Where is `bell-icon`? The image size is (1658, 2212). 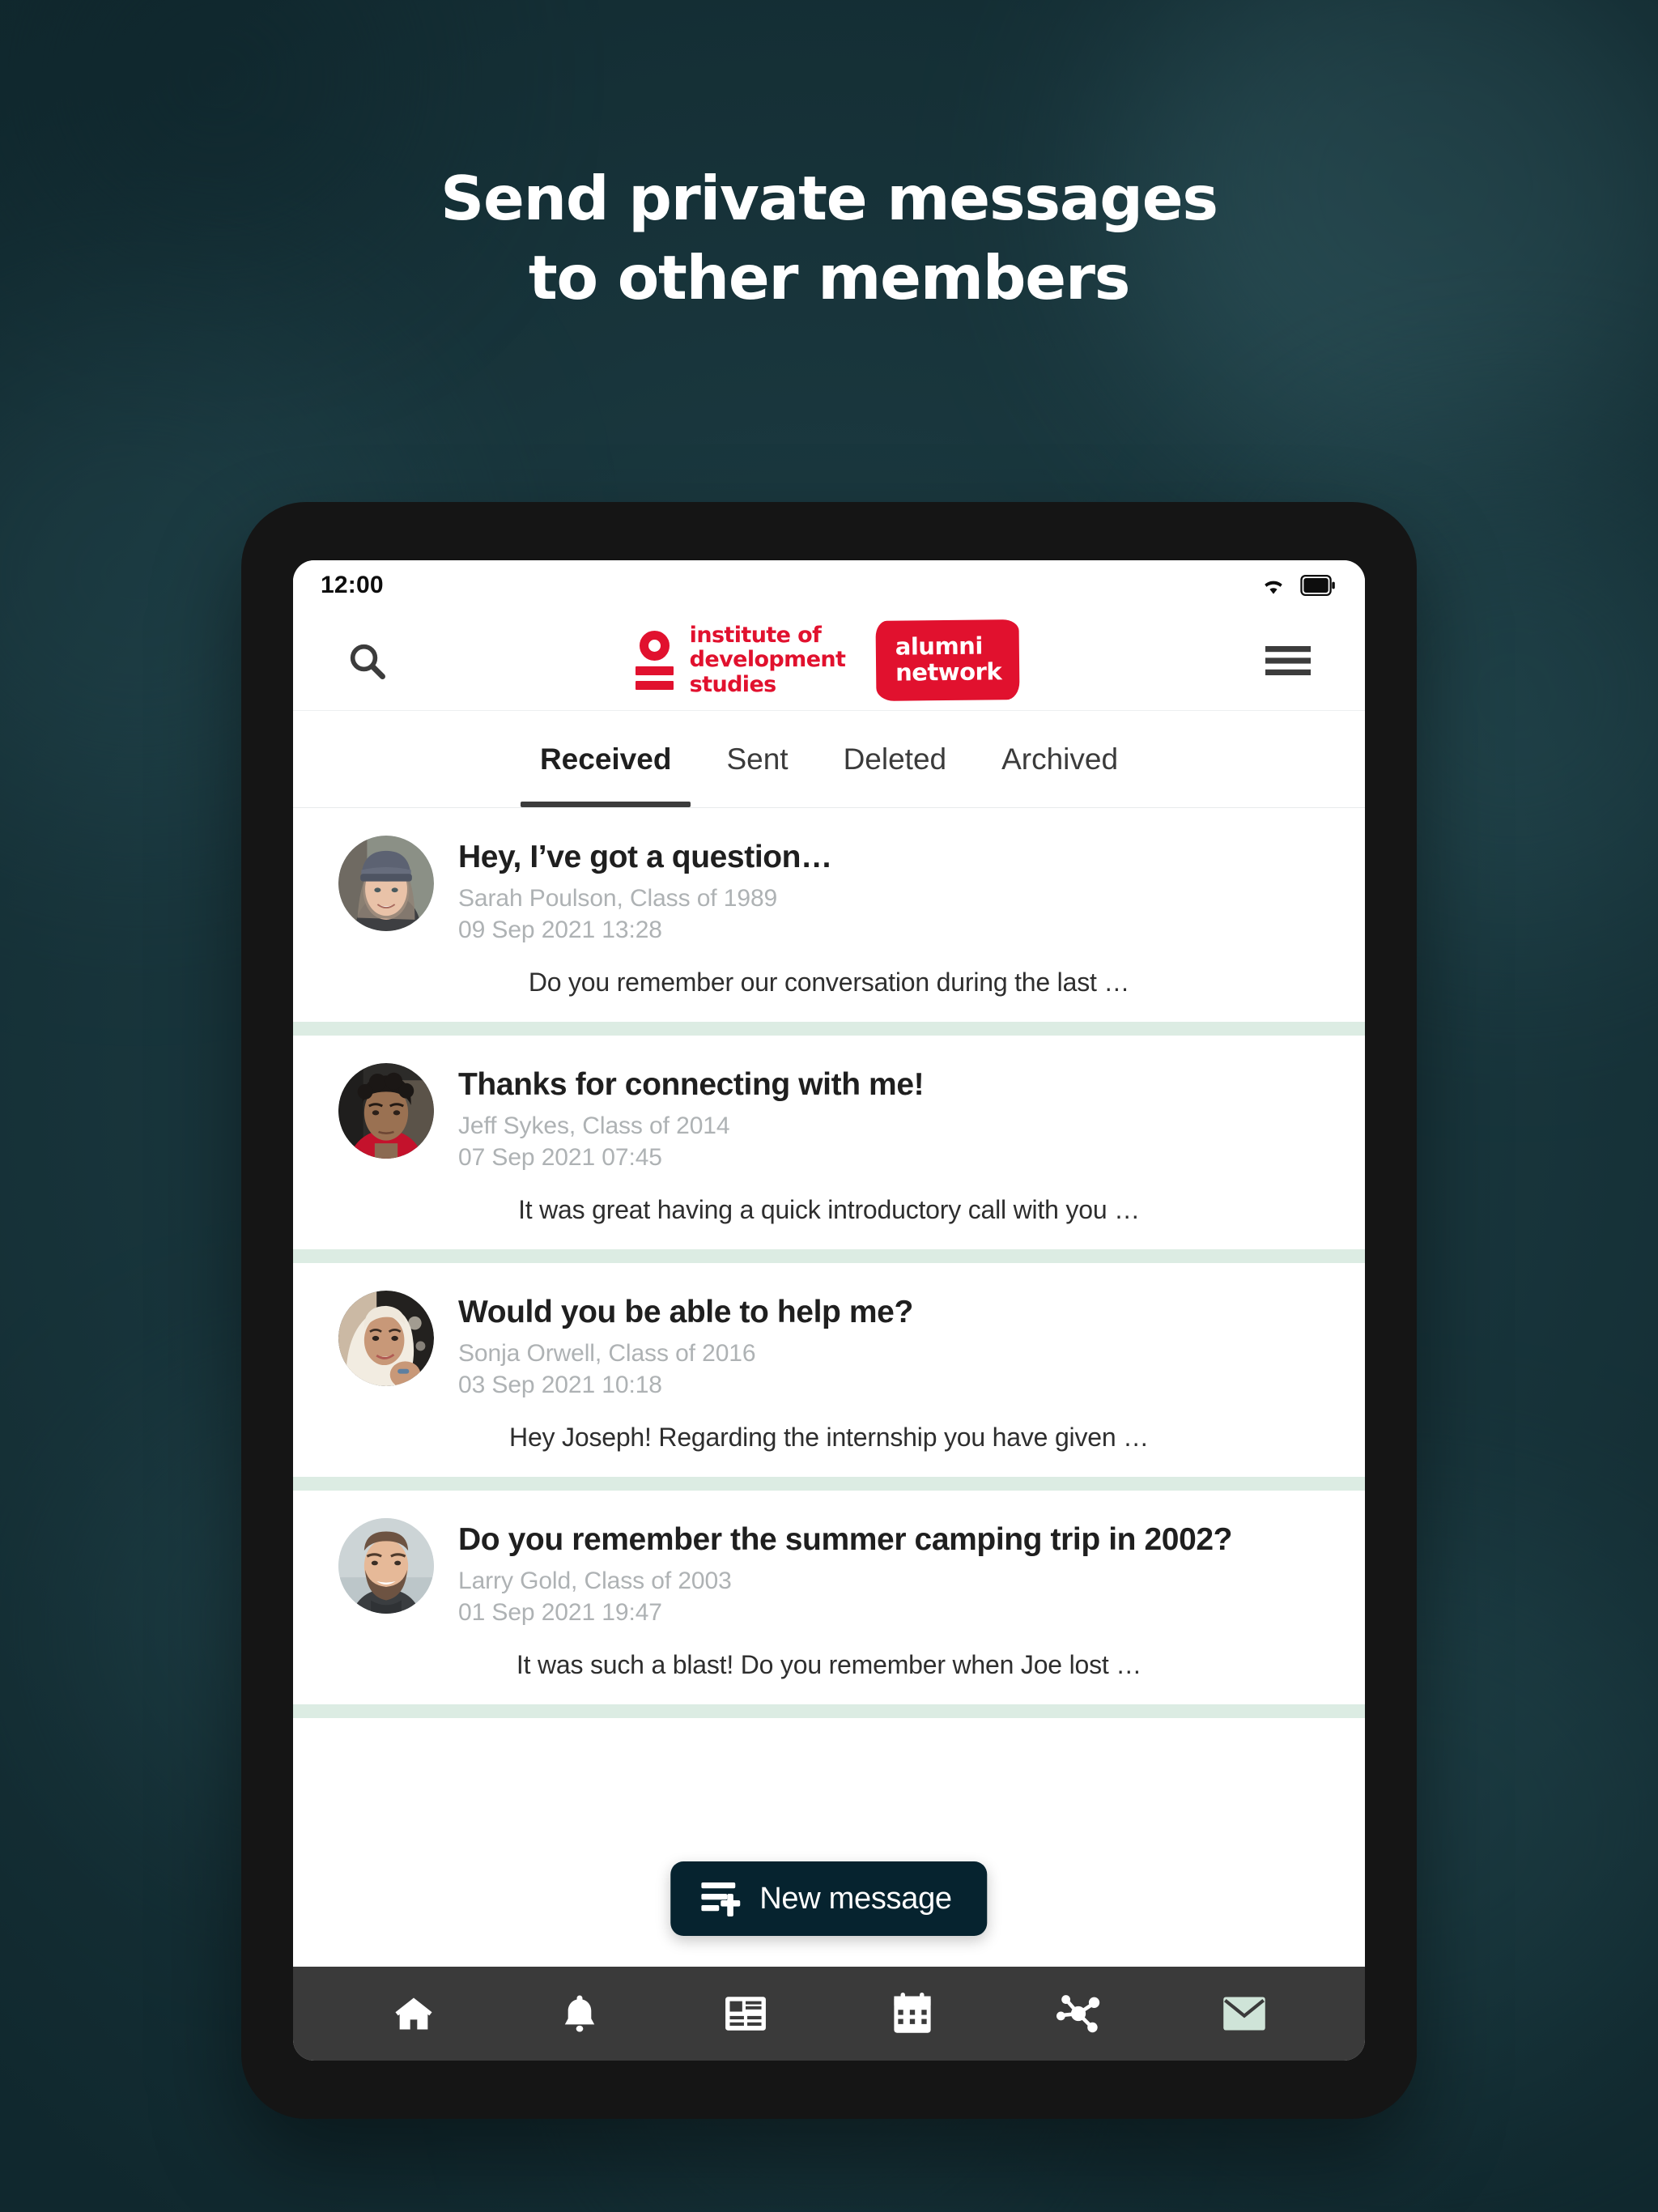 bell-icon is located at coordinates (579, 2014).